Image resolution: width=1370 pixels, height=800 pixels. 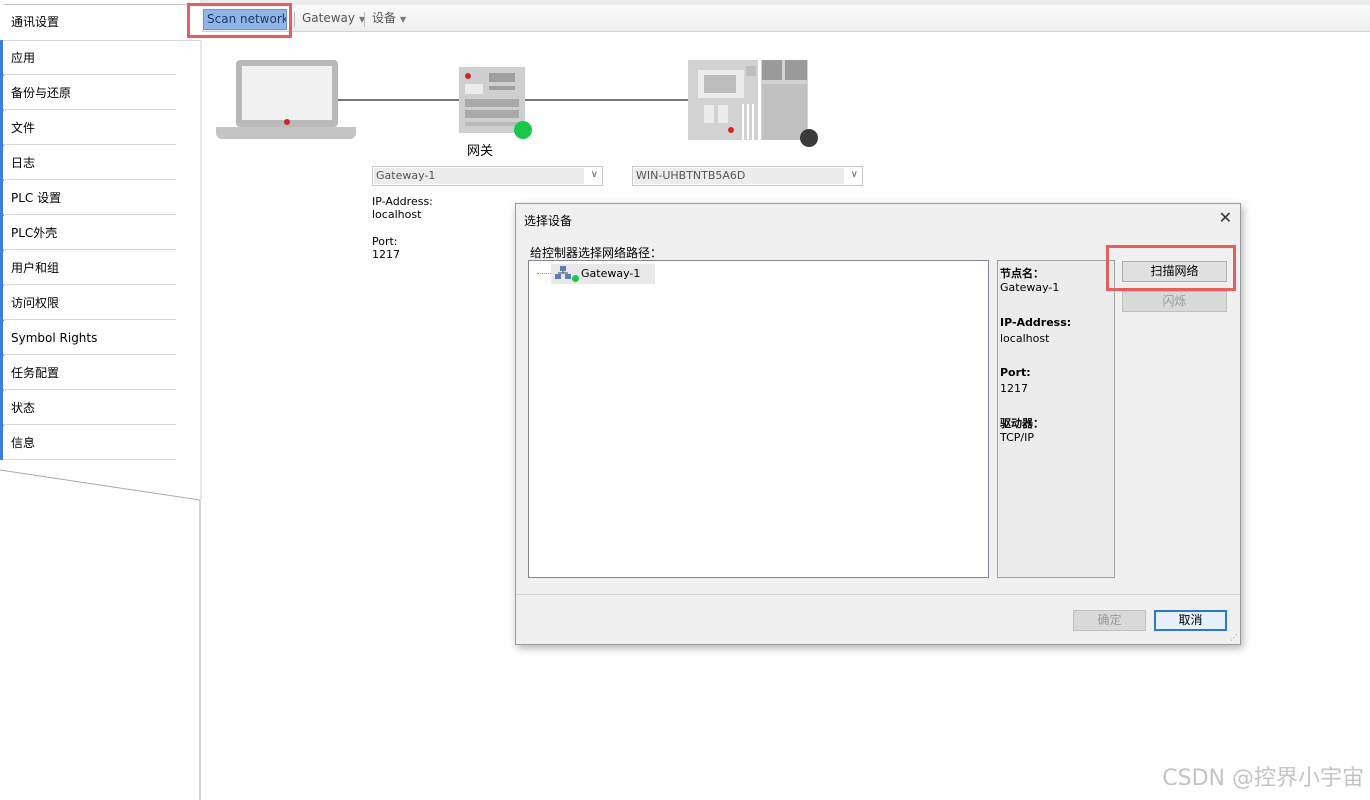 I want to click on plc-device-graphic, so click(x=752, y=100).